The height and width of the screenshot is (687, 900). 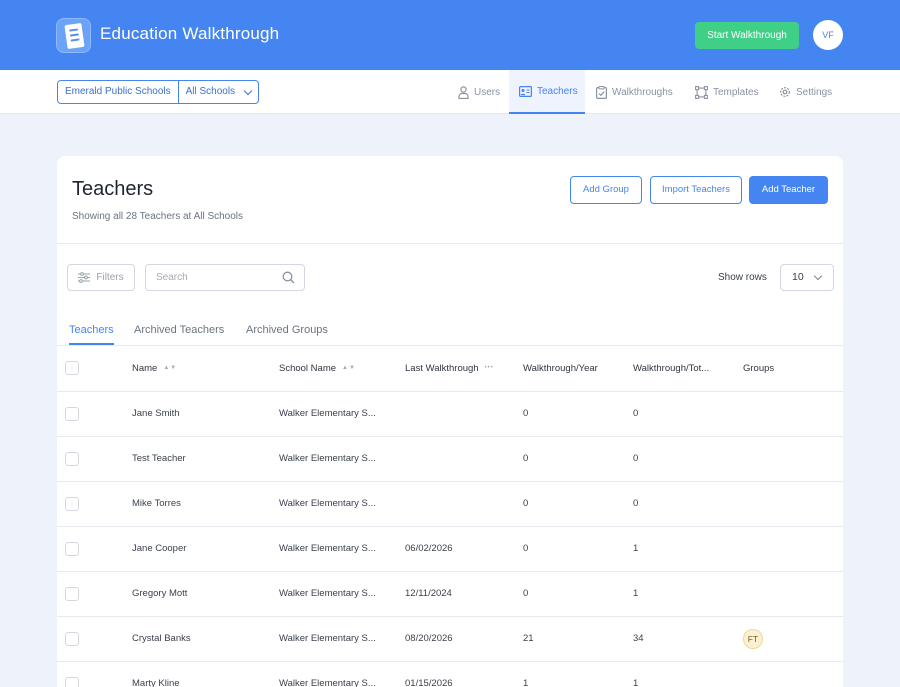 I want to click on column-header-walkthrough-year: Walkthrough/Year, so click(x=578, y=369).